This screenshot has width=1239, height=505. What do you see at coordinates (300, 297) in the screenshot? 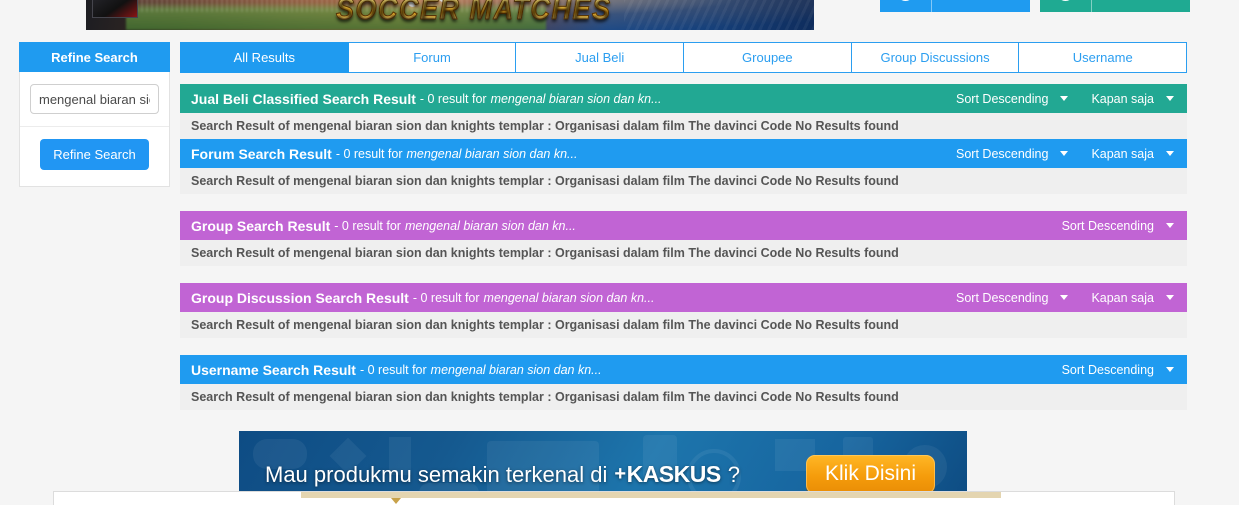
I see `result-title: Group Discussion Search Result` at bounding box center [300, 297].